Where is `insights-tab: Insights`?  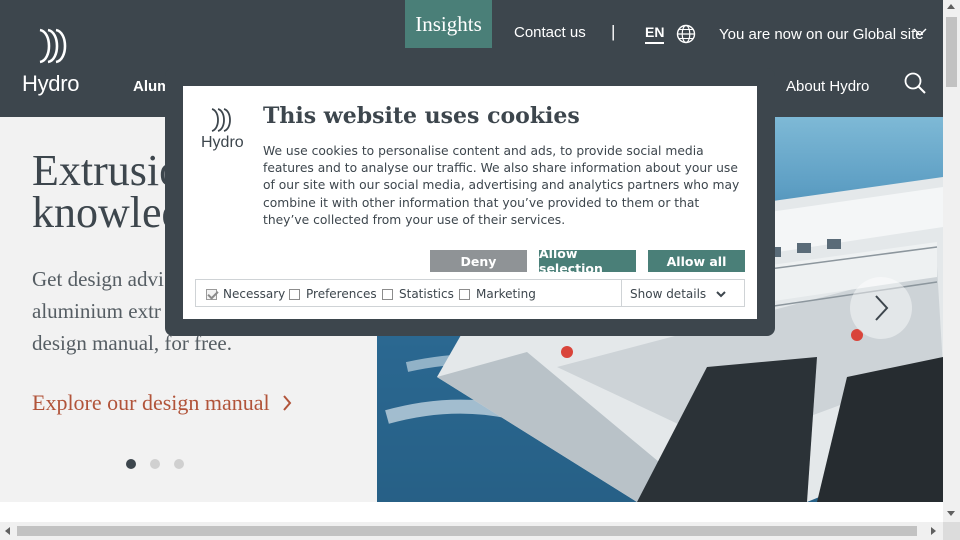 insights-tab: Insights is located at coordinates (448, 24).